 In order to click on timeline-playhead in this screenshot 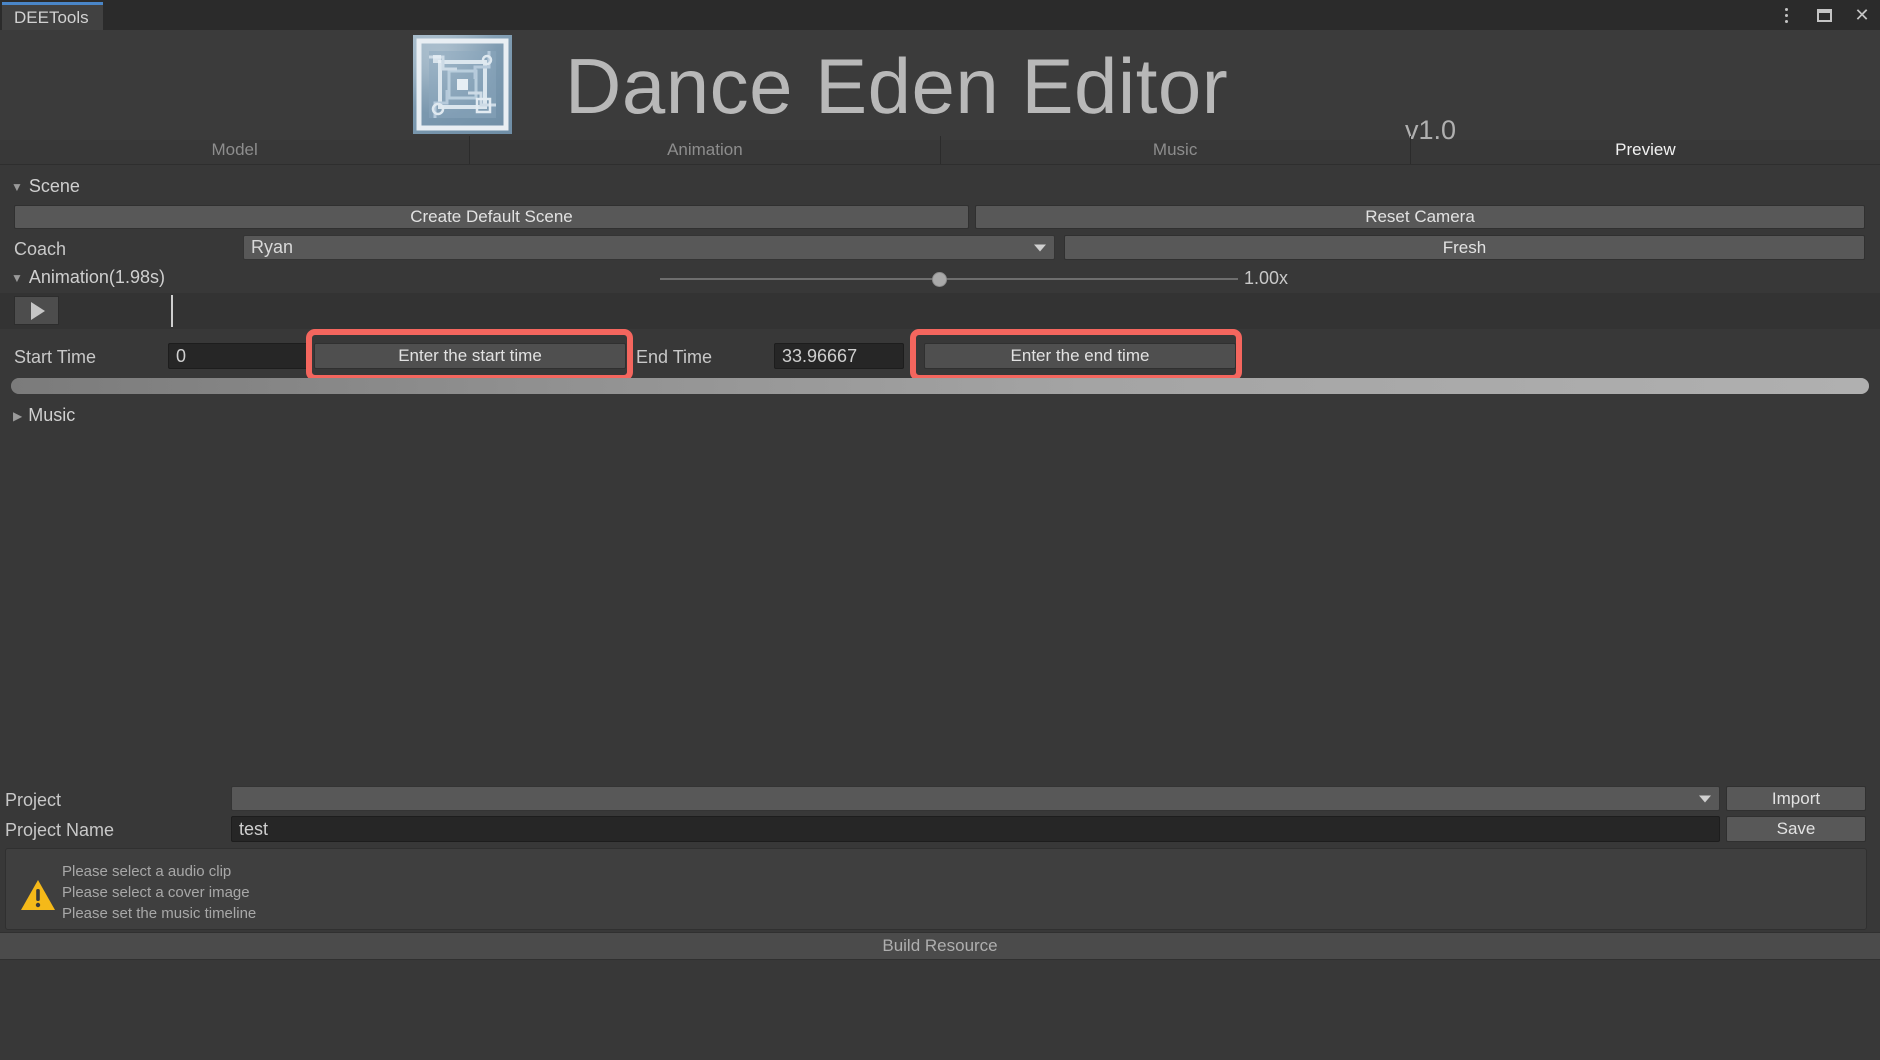, I will do `click(172, 311)`.